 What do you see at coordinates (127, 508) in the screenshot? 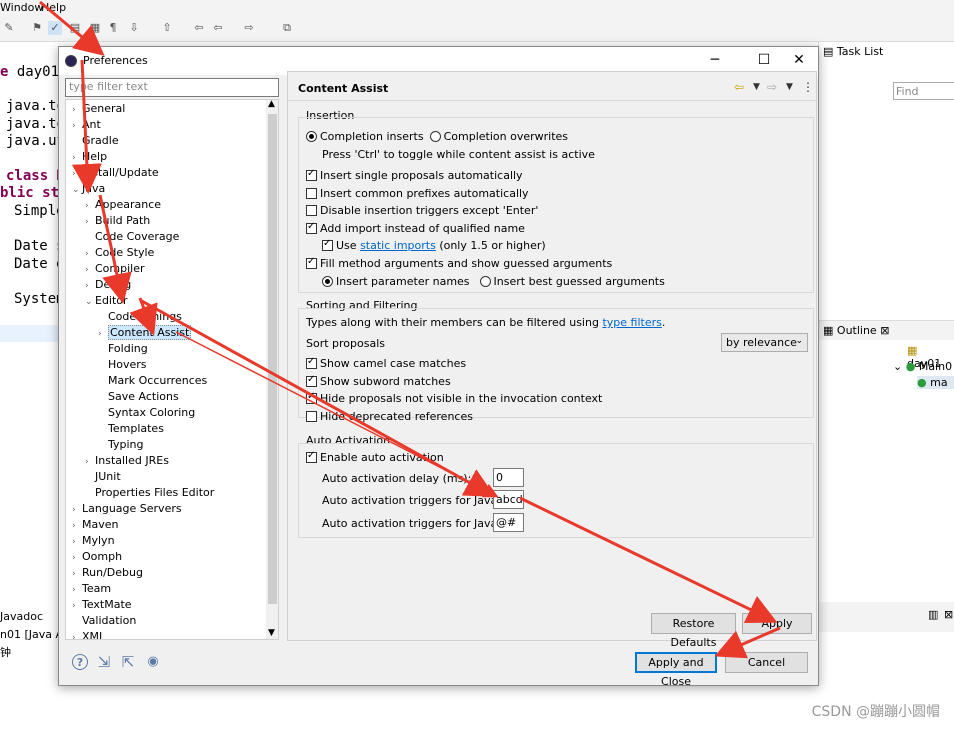
I see `tree-item-language-servers: › Language Servers` at bounding box center [127, 508].